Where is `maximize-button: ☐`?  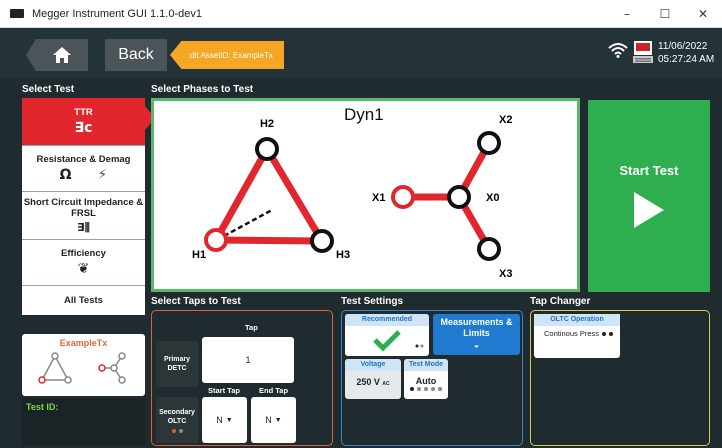 maximize-button: ☐ is located at coordinates (665, 14).